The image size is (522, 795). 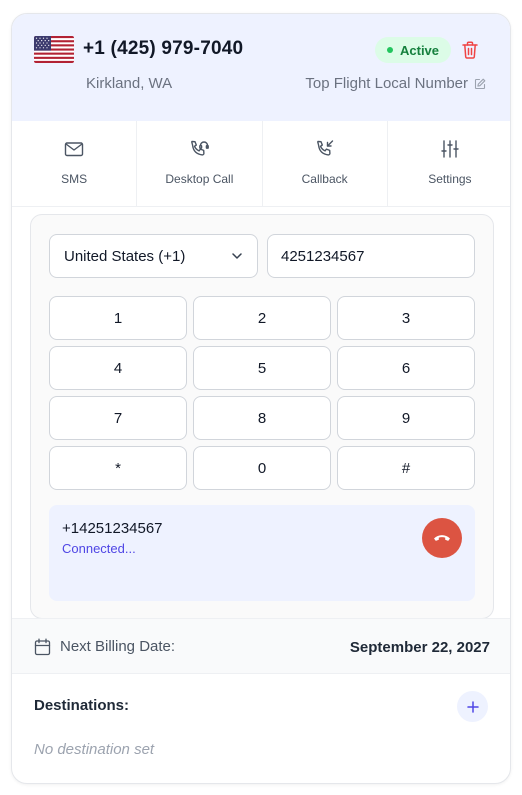 What do you see at coordinates (199, 179) in the screenshot?
I see `desktop-call-label: Desktop Call` at bounding box center [199, 179].